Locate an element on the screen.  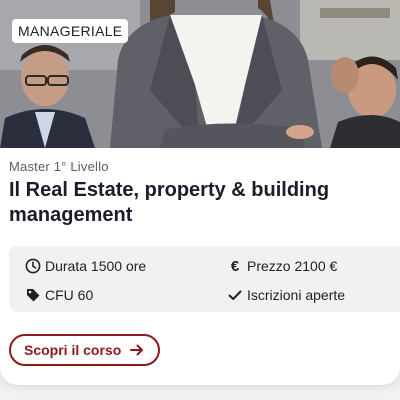
check-icon is located at coordinates (235, 295).